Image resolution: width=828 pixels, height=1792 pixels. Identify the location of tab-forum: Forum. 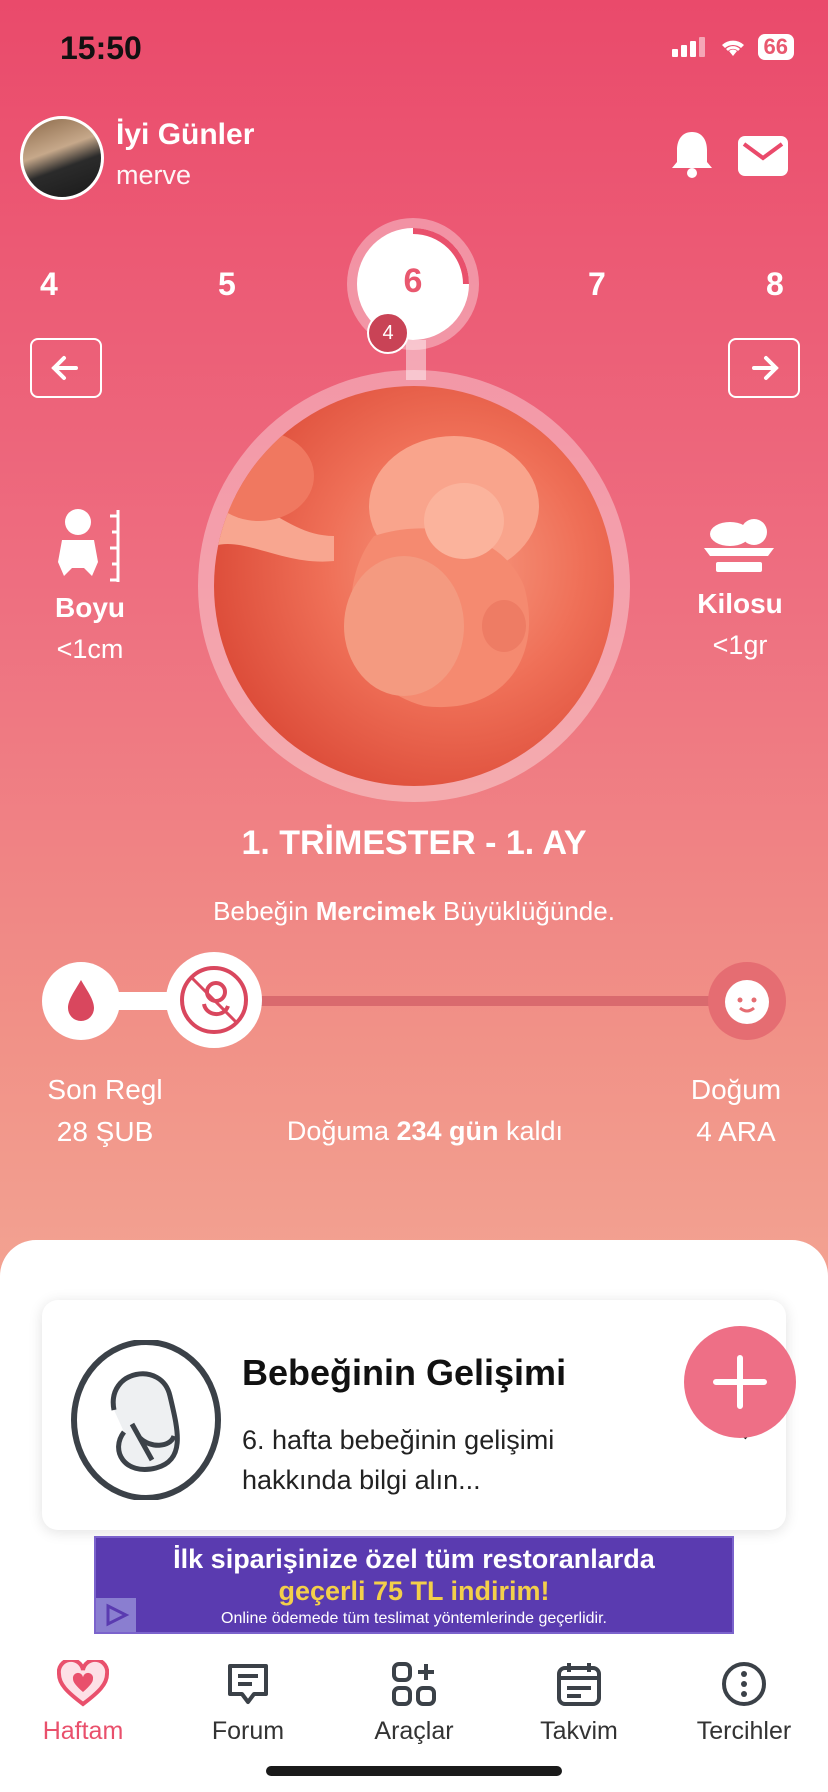
(248, 1703).